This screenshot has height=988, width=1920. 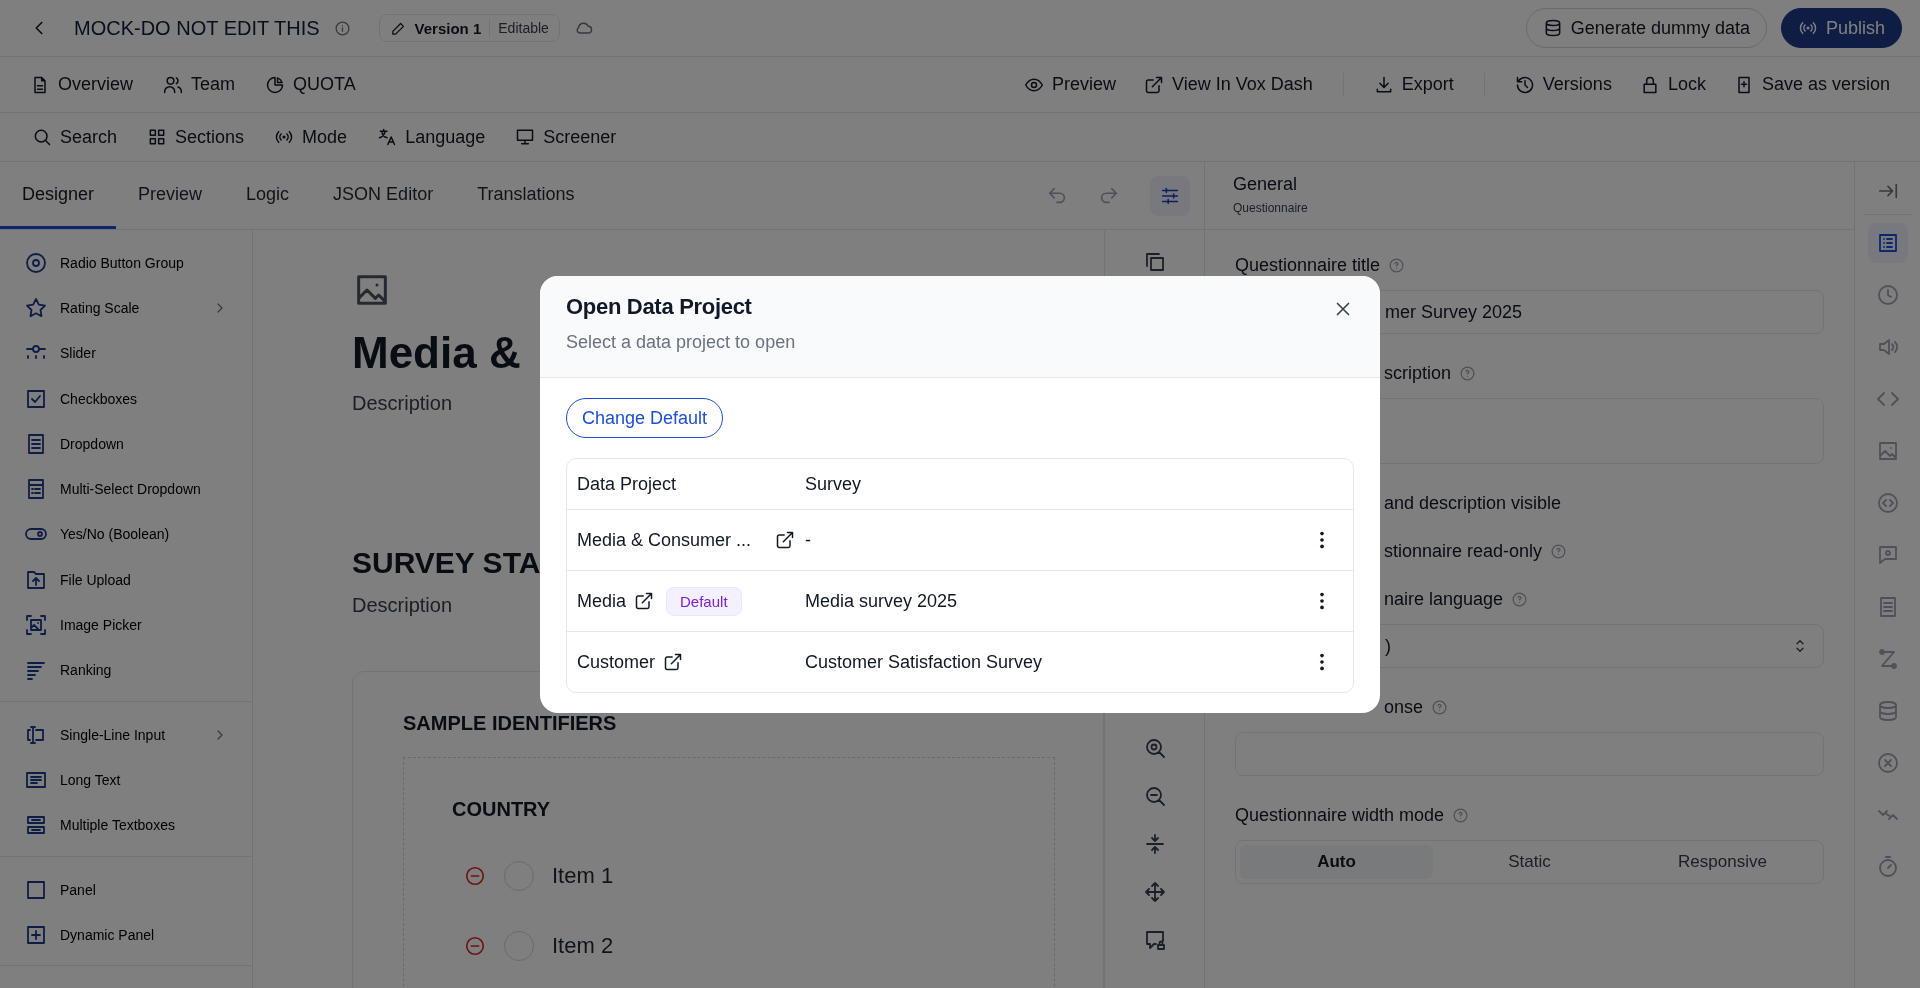 I want to click on segment-option: Auto, so click(x=1336, y=862).